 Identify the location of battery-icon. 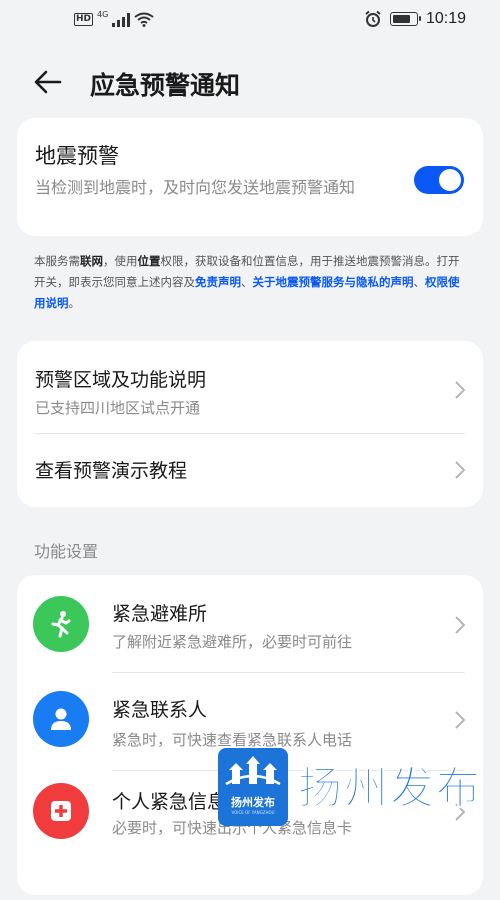
(405, 19).